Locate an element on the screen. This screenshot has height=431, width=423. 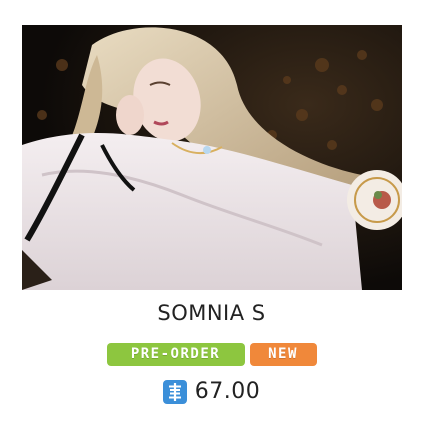
currency-icon is located at coordinates (174, 391).